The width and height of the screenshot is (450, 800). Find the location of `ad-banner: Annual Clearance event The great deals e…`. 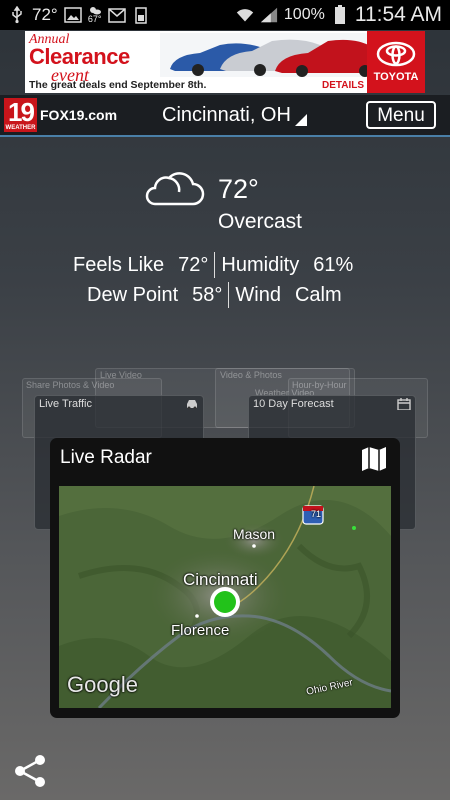

ad-banner: Annual Clearance event The great deals e… is located at coordinates (225, 62).